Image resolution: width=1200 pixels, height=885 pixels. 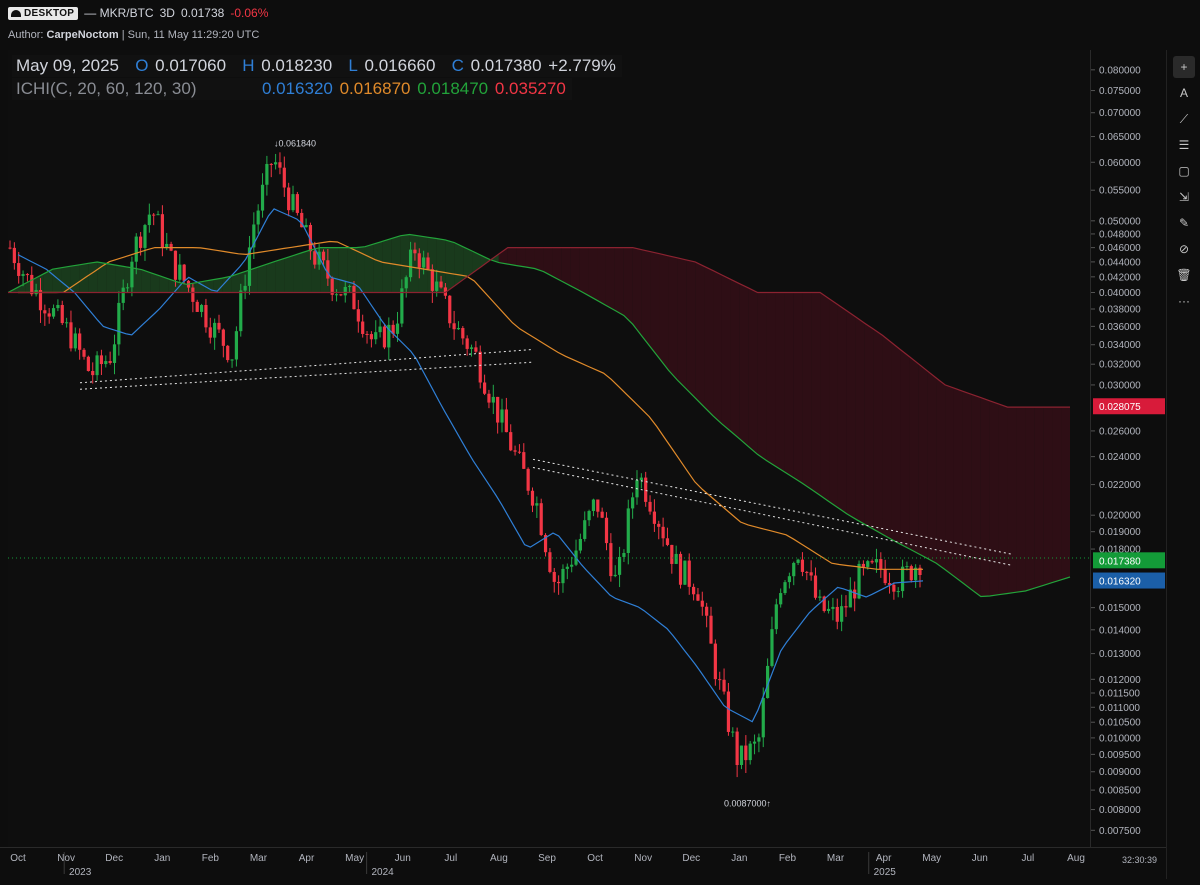 What do you see at coordinates (49, 13) in the screenshot?
I see `logo-label: DESKTOP` at bounding box center [49, 13].